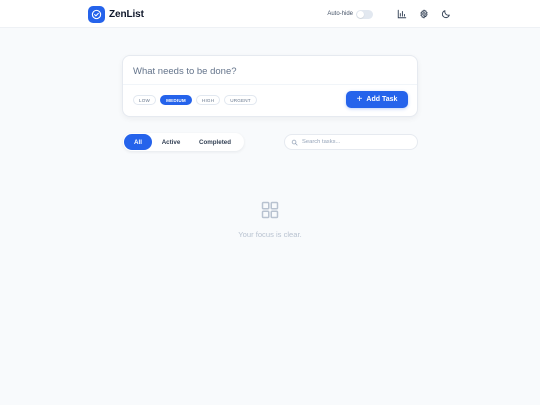 The width and height of the screenshot is (540, 405). What do you see at coordinates (270, 234) in the screenshot?
I see `empty-state-text: Your focus is clear.` at bounding box center [270, 234].